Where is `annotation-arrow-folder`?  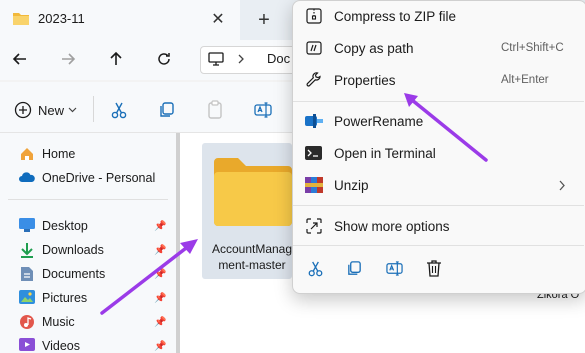 annotation-arrow-folder is located at coordinates (149, 277).